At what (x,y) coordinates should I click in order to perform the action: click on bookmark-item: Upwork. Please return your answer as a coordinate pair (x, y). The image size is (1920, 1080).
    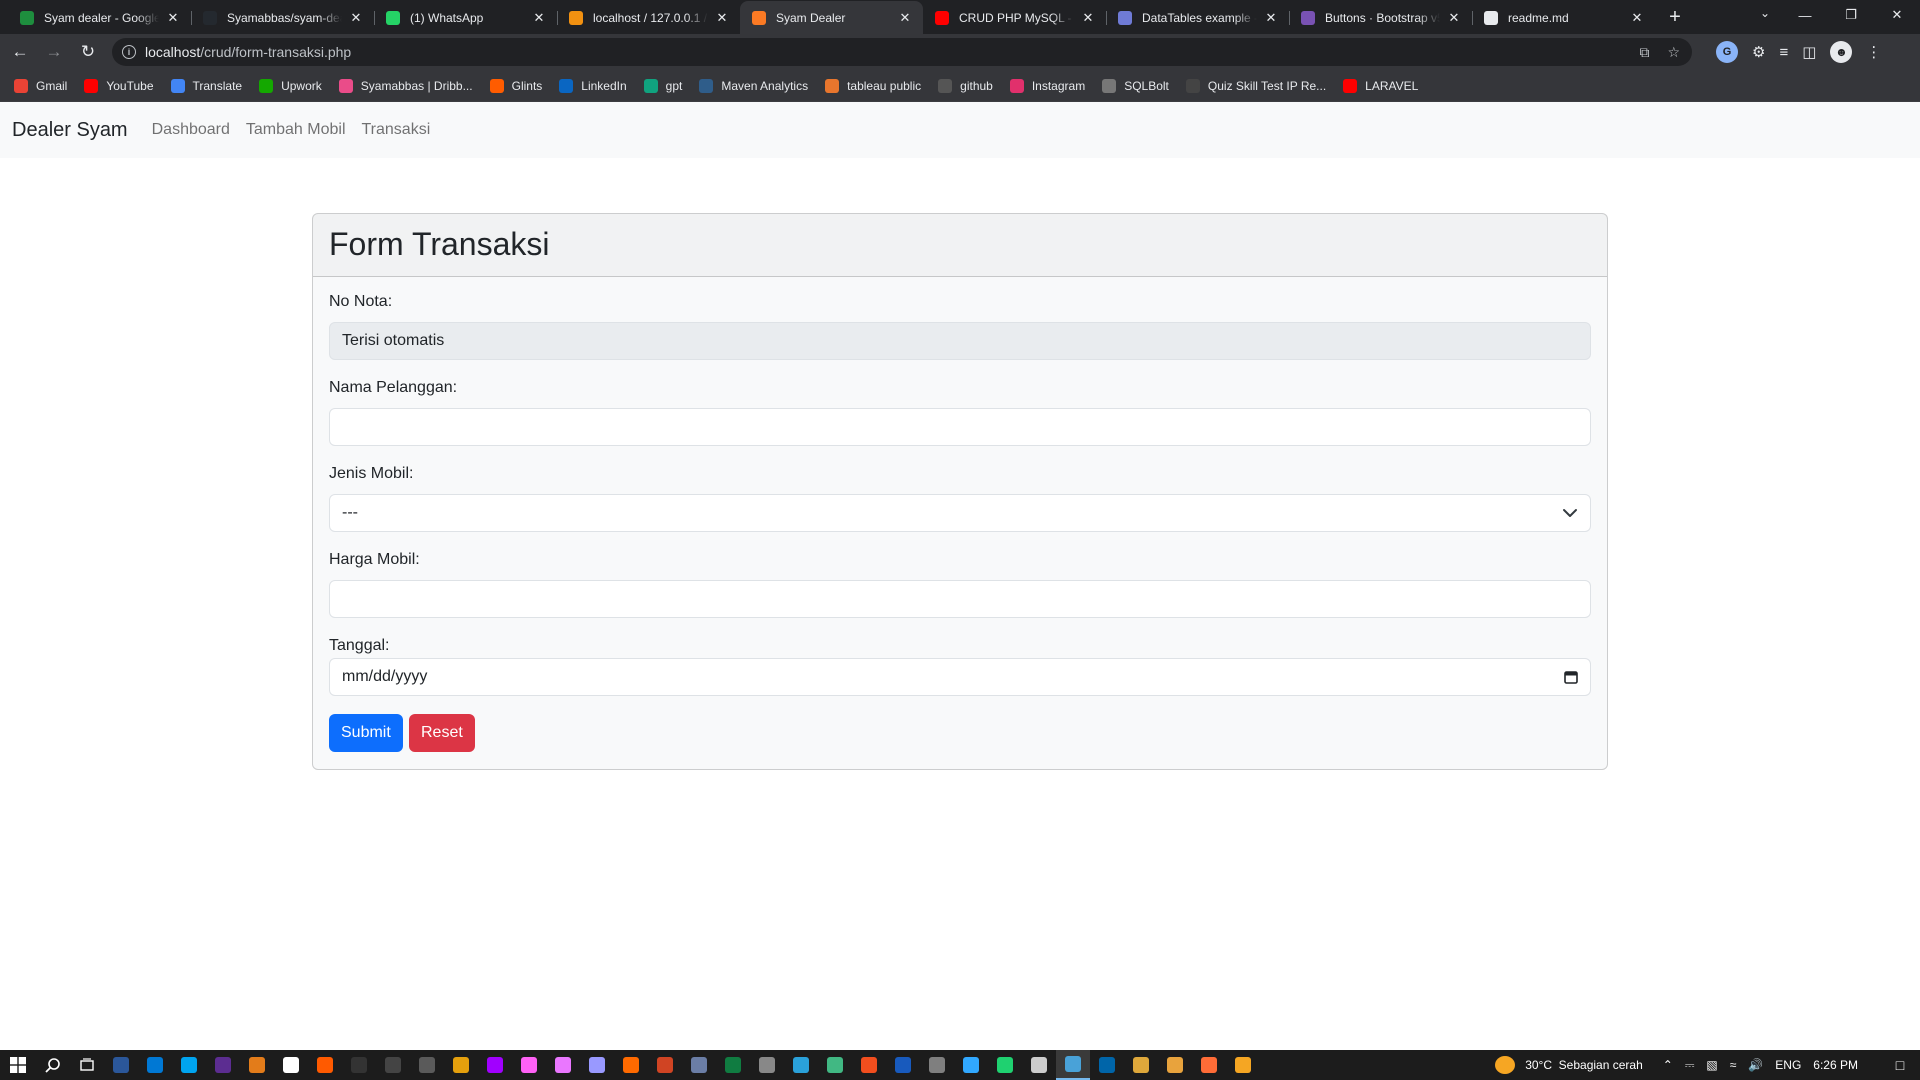
    Looking at the image, I should click on (290, 85).